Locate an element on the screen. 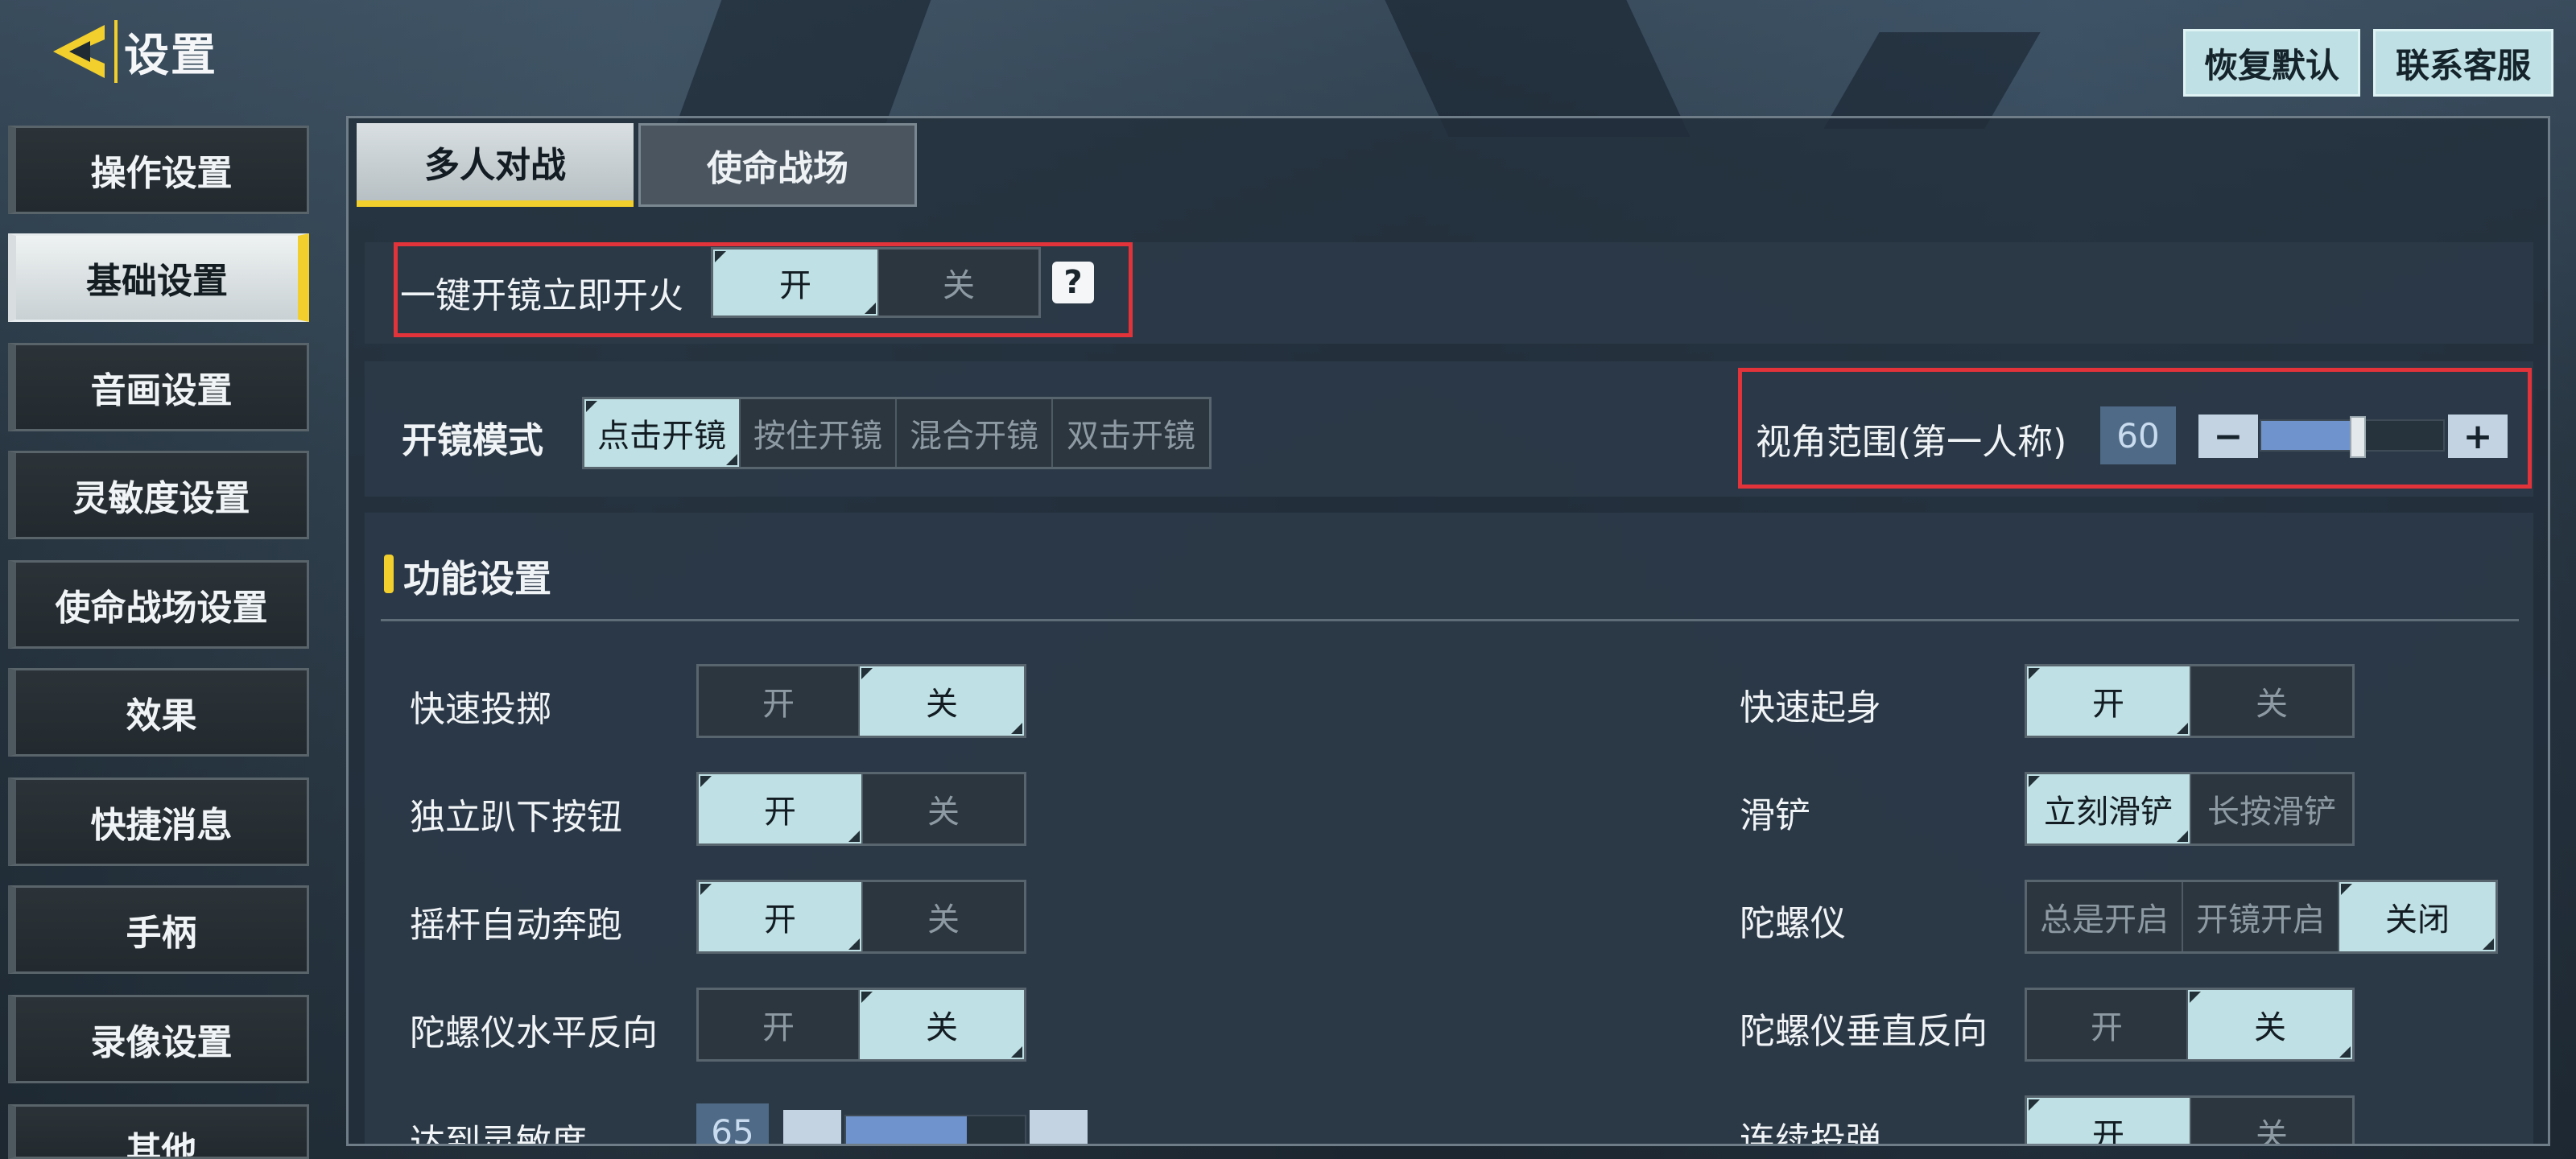 The width and height of the screenshot is (2576, 1159). gyroscope-option-off: 关闭 is located at coordinates (2417, 916).